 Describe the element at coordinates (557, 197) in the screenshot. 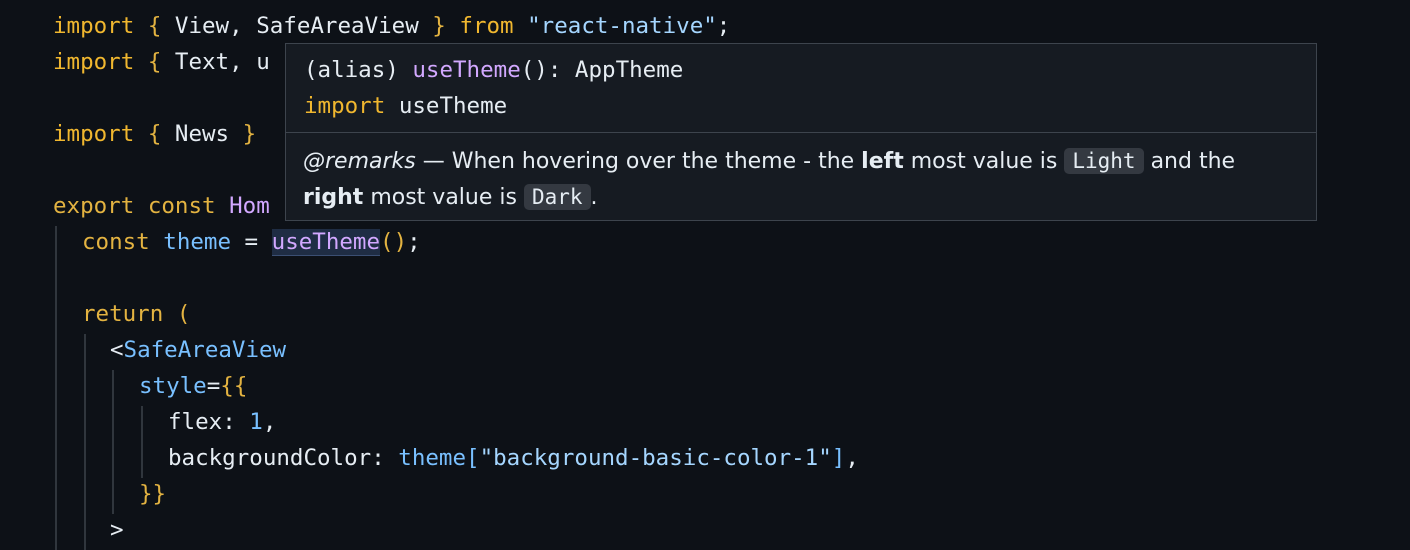

I see `code-chip-dark: Dark` at that location.